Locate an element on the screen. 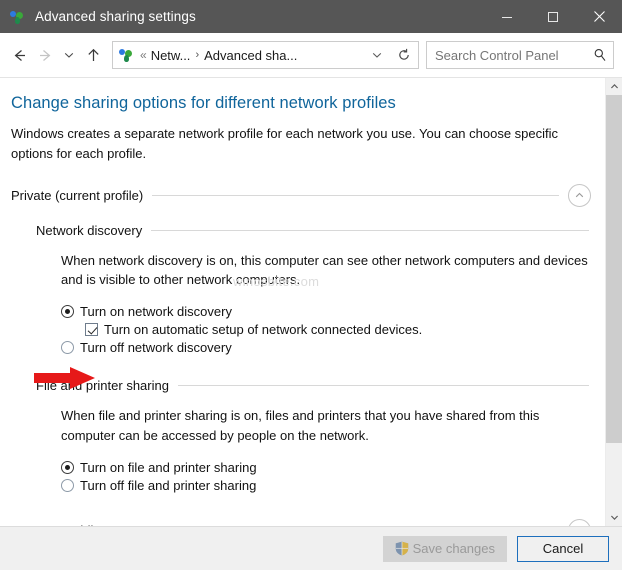 The width and height of the screenshot is (622, 570). profile-header-guest-or-public: Guest or Public is located at coordinates (301, 522).